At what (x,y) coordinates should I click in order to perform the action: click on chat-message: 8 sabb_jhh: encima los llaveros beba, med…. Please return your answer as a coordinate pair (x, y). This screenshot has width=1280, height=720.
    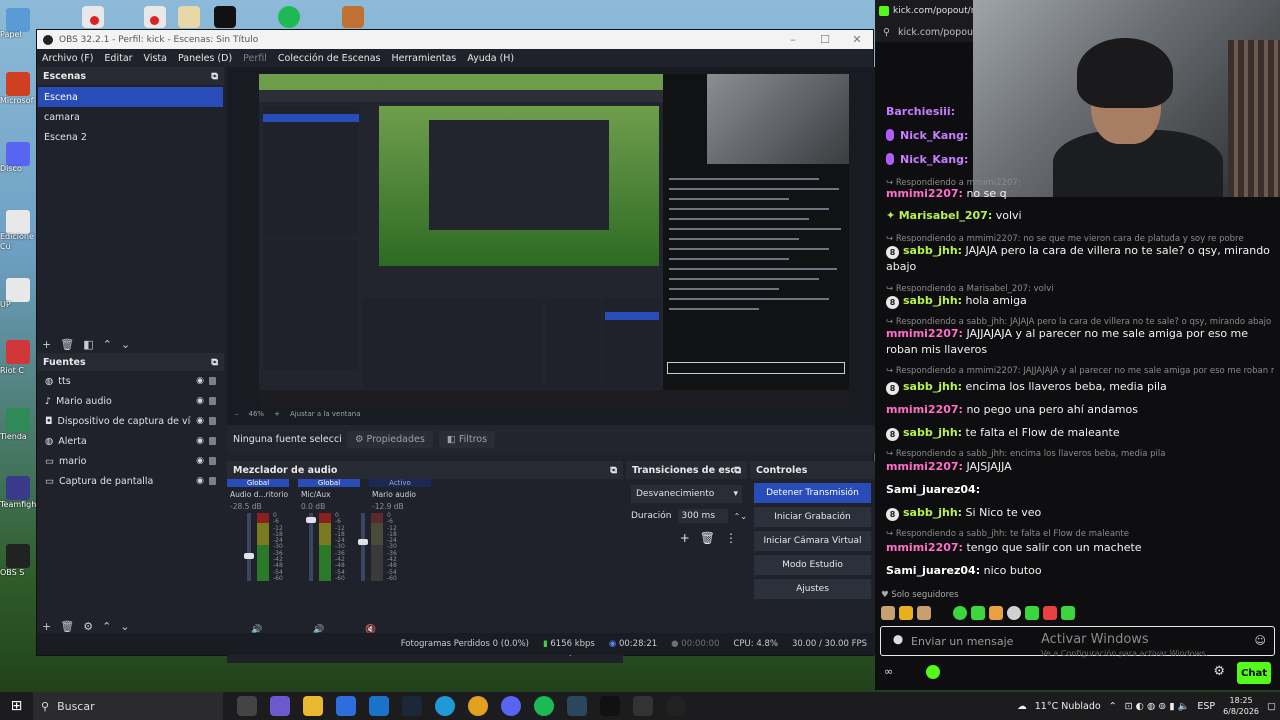
    Looking at the image, I should click on (1080, 387).